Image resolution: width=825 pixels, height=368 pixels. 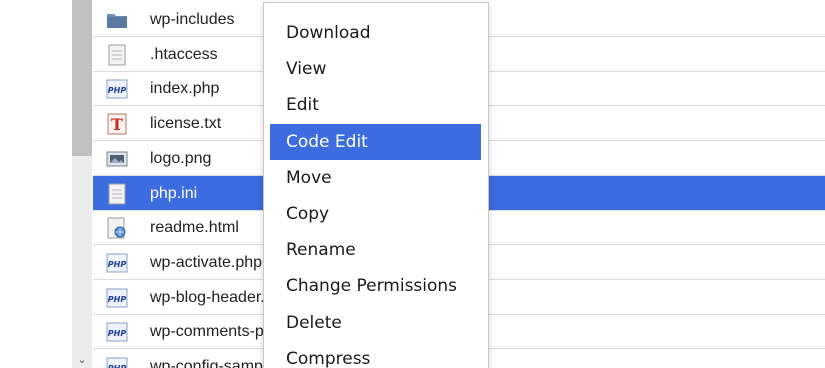 I want to click on html-file-icon, so click(x=117, y=228).